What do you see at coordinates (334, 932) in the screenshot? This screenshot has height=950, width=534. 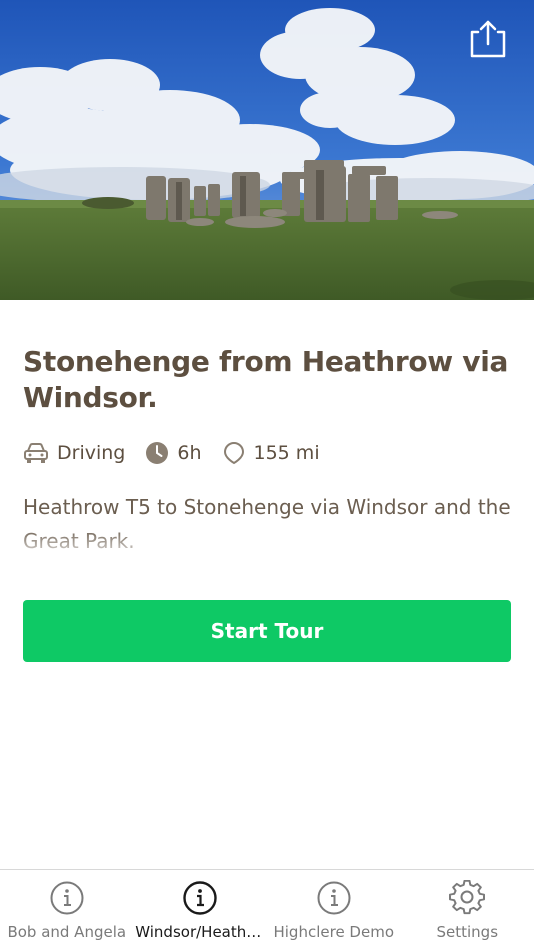 I see `tab-label: Highclere Demo` at bounding box center [334, 932].